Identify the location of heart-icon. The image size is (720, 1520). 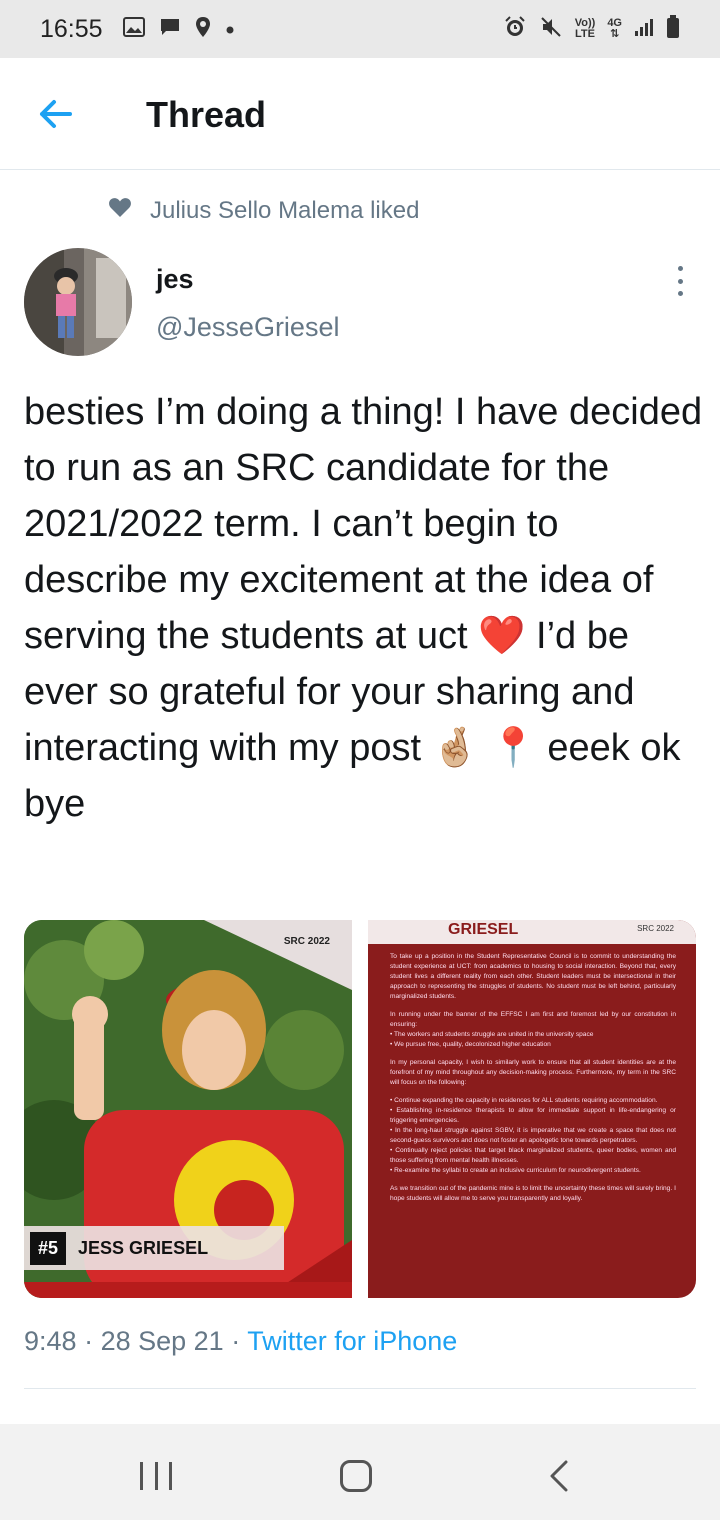
(120, 210).